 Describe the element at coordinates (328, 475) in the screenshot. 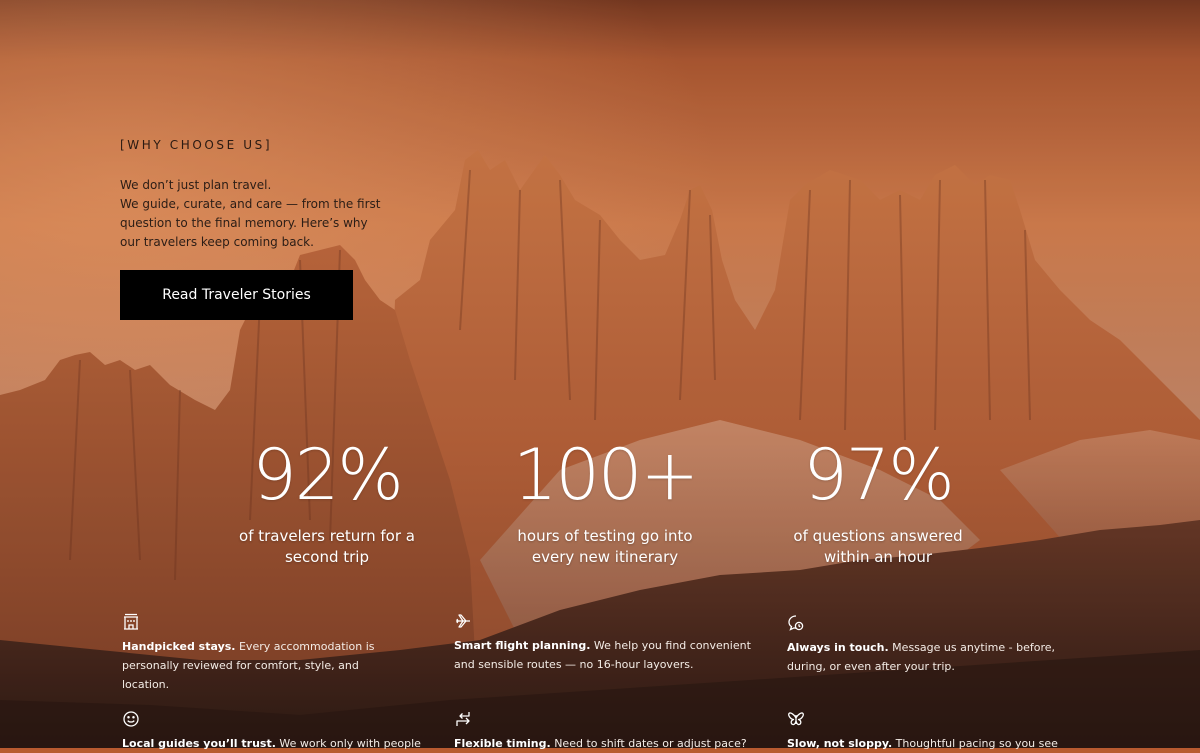

I see `stat-value: 92%` at that location.